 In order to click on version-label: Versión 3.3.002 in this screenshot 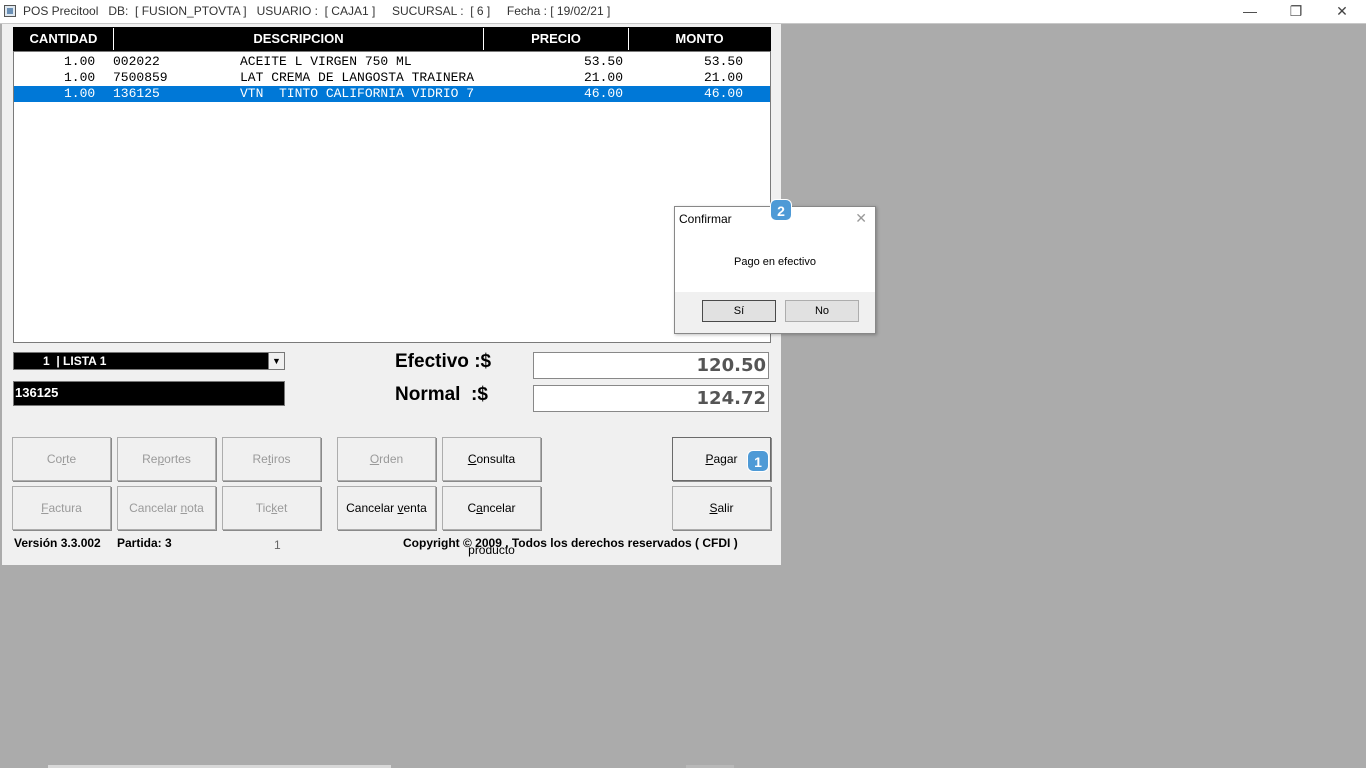, I will do `click(57, 543)`.